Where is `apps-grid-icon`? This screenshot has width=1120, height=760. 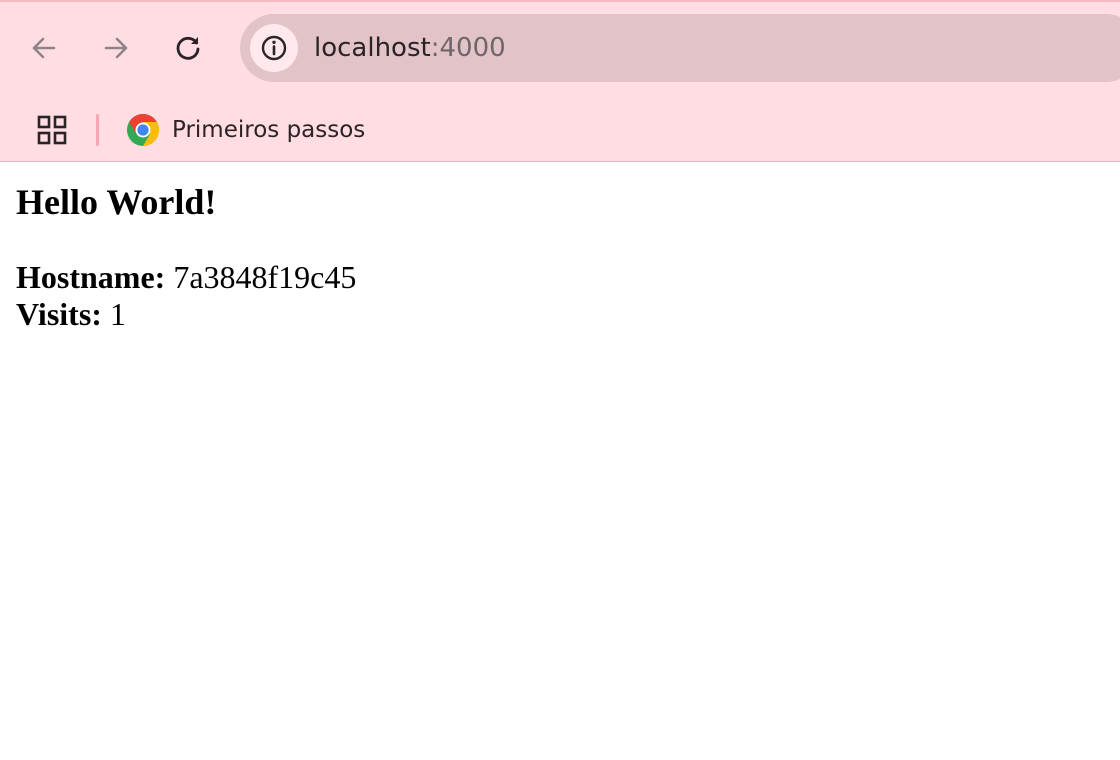
apps-grid-icon is located at coordinates (52, 130).